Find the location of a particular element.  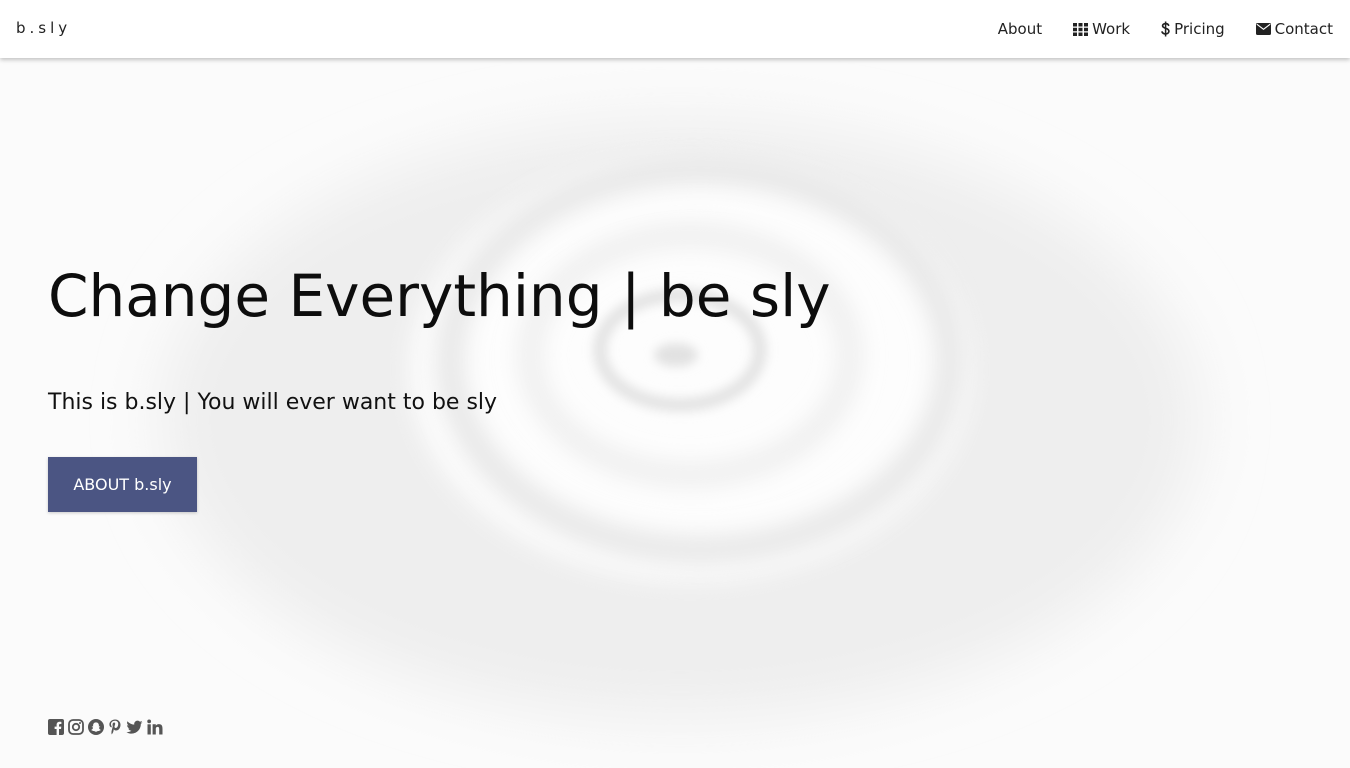

snapchat-icon is located at coordinates (96, 727).